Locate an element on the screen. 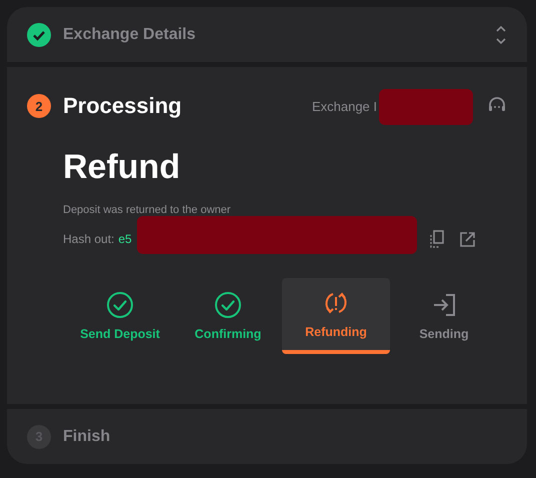 The height and width of the screenshot is (478, 536). hash-value: e5 is located at coordinates (125, 239).